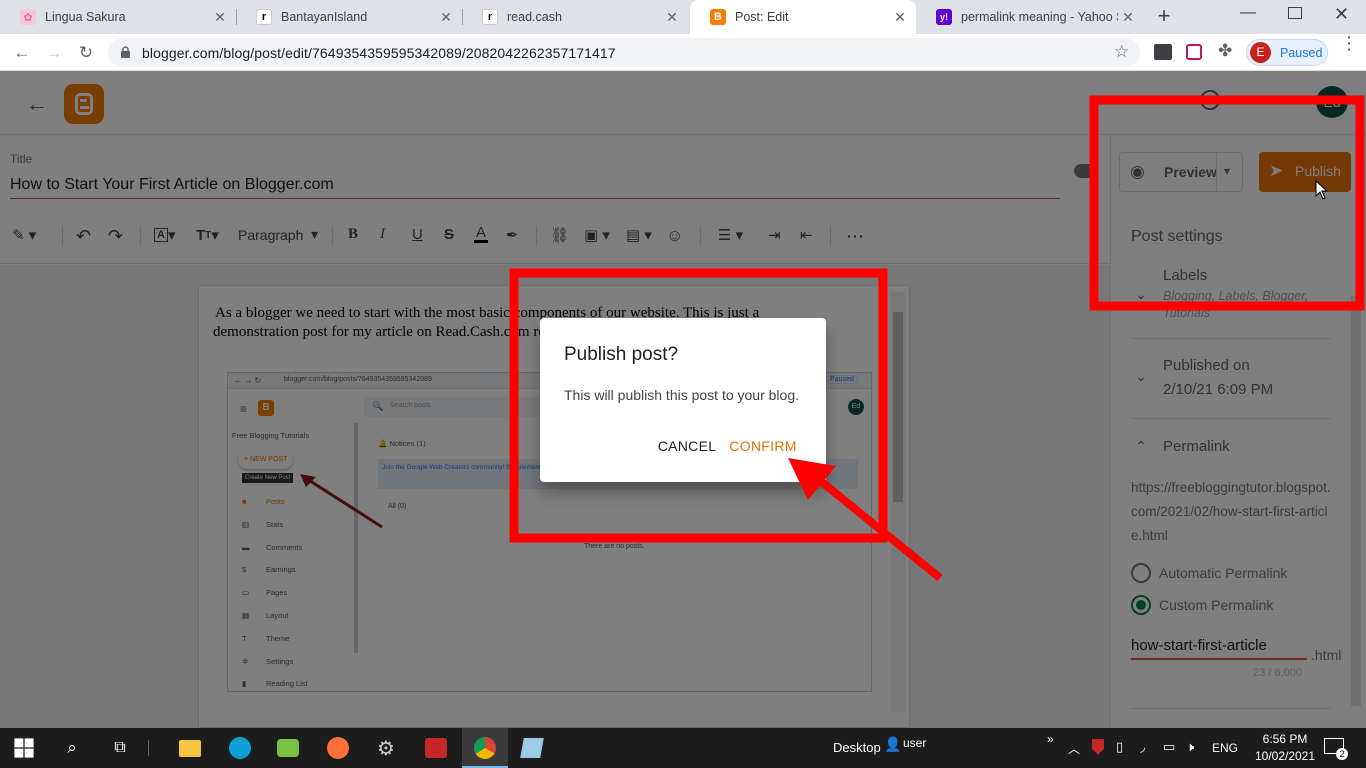 The height and width of the screenshot is (768, 1366). Describe the element at coordinates (1285, 756) in the screenshot. I see `clock-date: 10/02/2021` at that location.